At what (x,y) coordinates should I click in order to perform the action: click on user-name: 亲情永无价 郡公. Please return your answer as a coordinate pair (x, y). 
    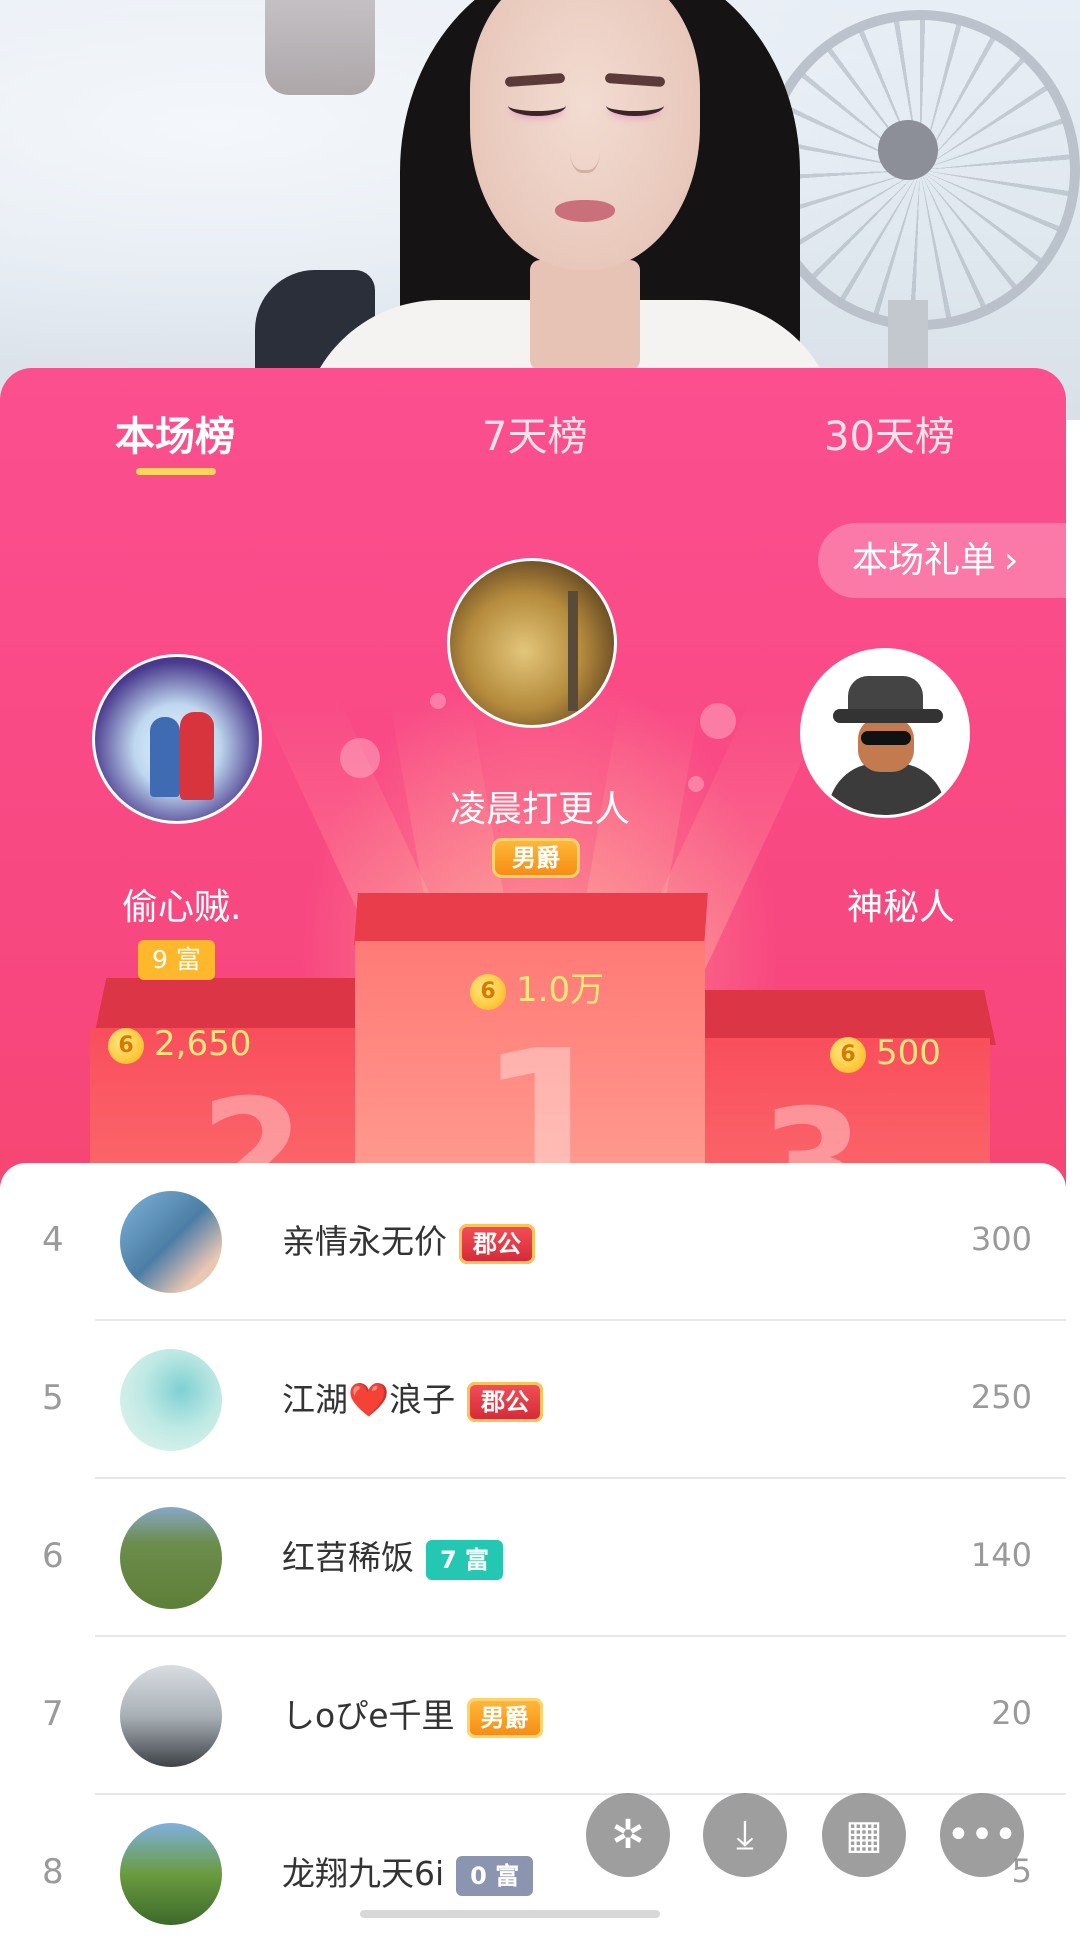
    Looking at the image, I should click on (408, 1239).